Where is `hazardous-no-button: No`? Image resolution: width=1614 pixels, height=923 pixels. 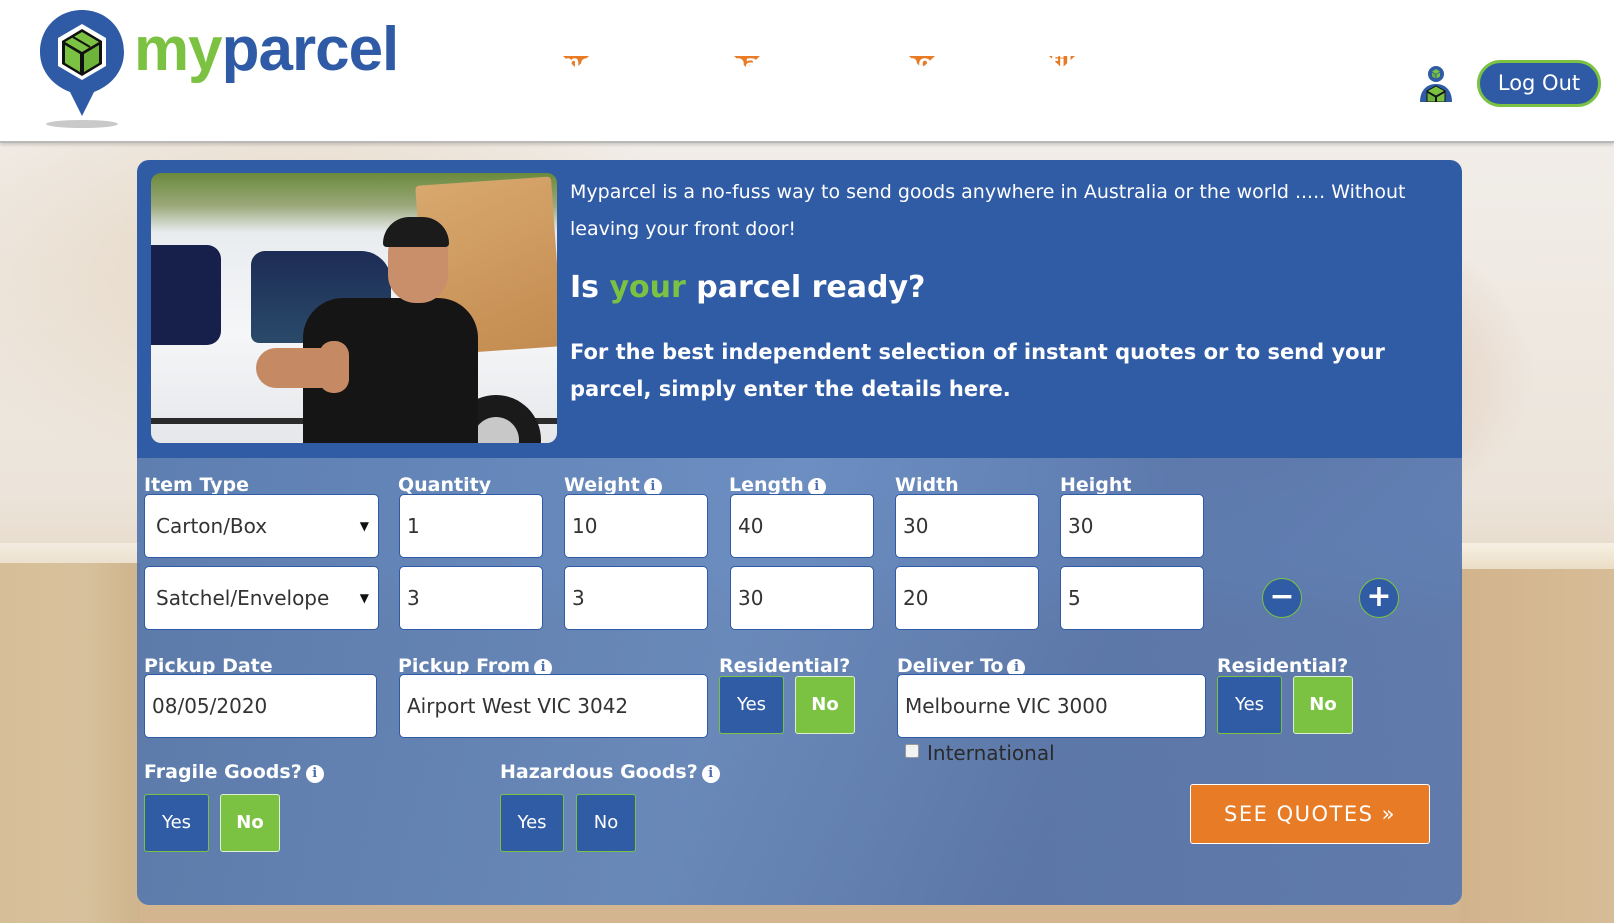 hazardous-no-button: No is located at coordinates (606, 823).